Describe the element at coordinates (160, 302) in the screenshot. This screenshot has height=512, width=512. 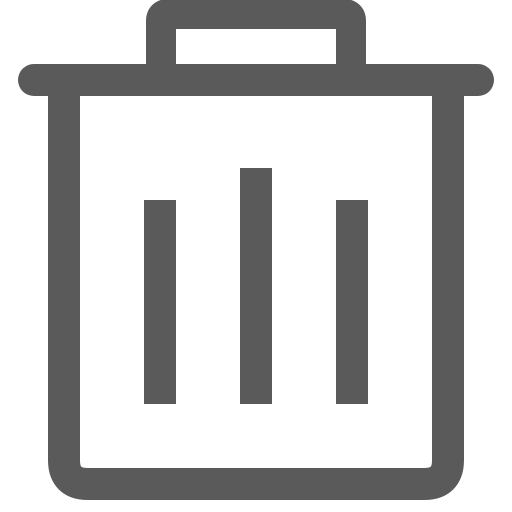
I see `trash-slat-left` at that location.